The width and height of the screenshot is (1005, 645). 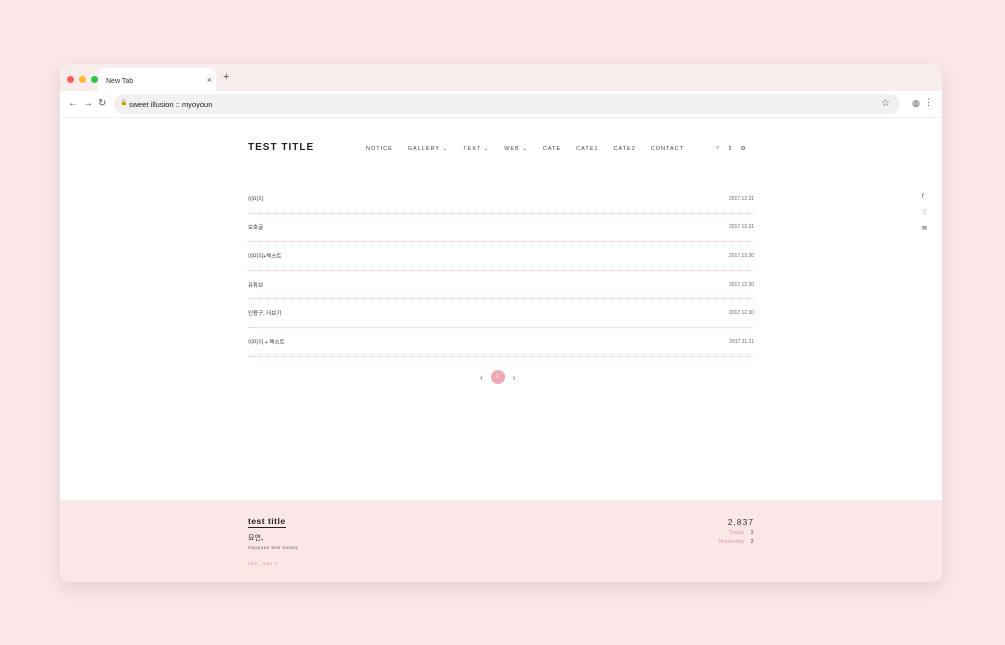 What do you see at coordinates (501, 199) in the screenshot?
I see `list-item: 이미지 2017.12.31` at bounding box center [501, 199].